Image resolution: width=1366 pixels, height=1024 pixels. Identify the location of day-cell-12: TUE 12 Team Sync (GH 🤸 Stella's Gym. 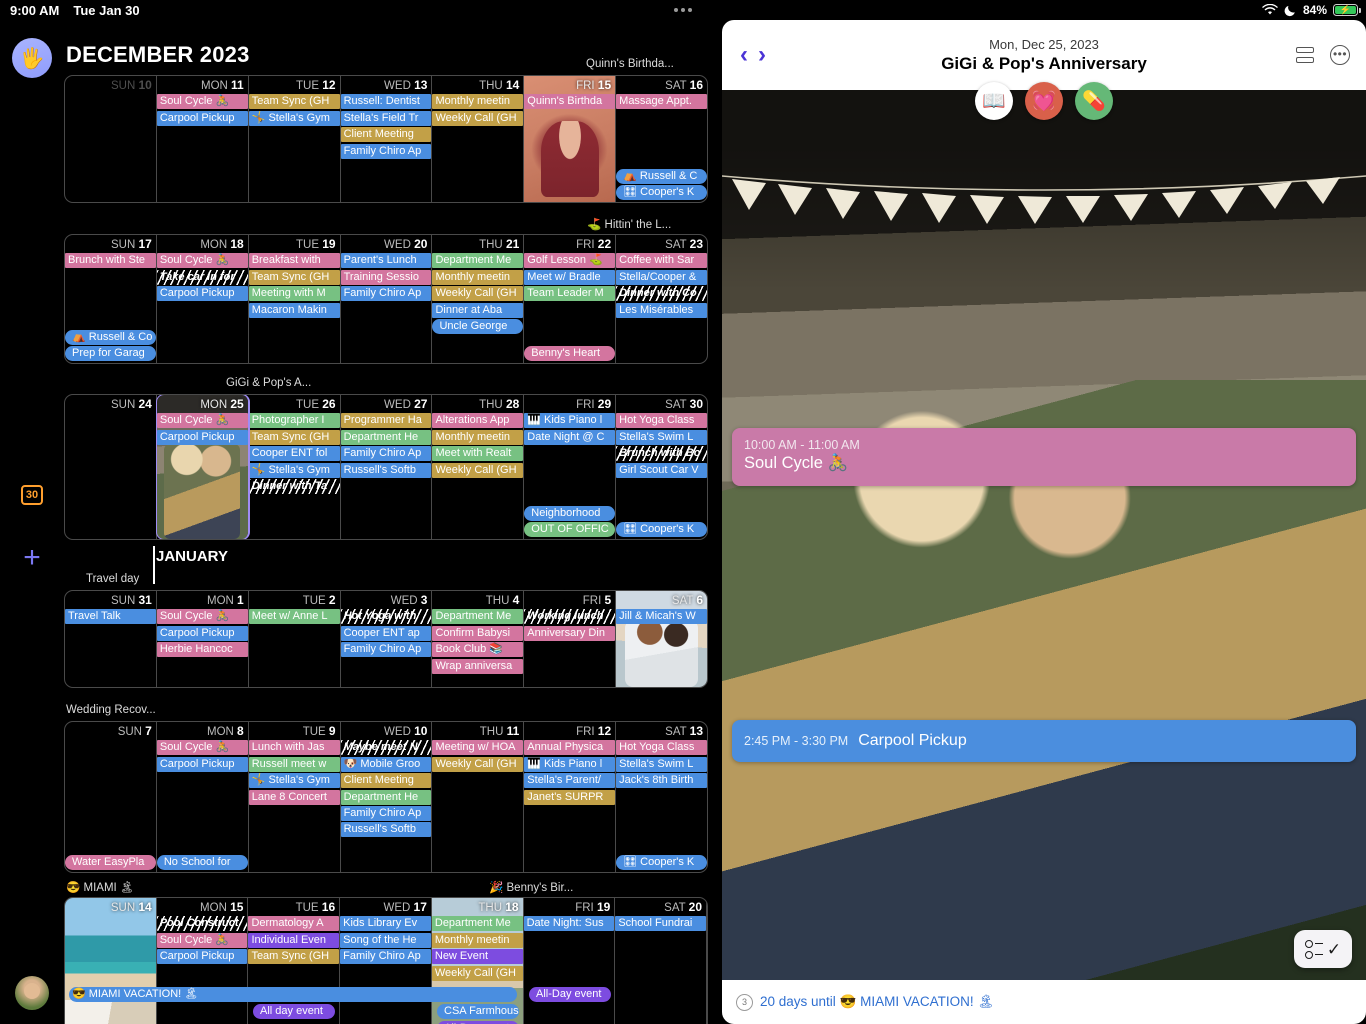
(294, 139).